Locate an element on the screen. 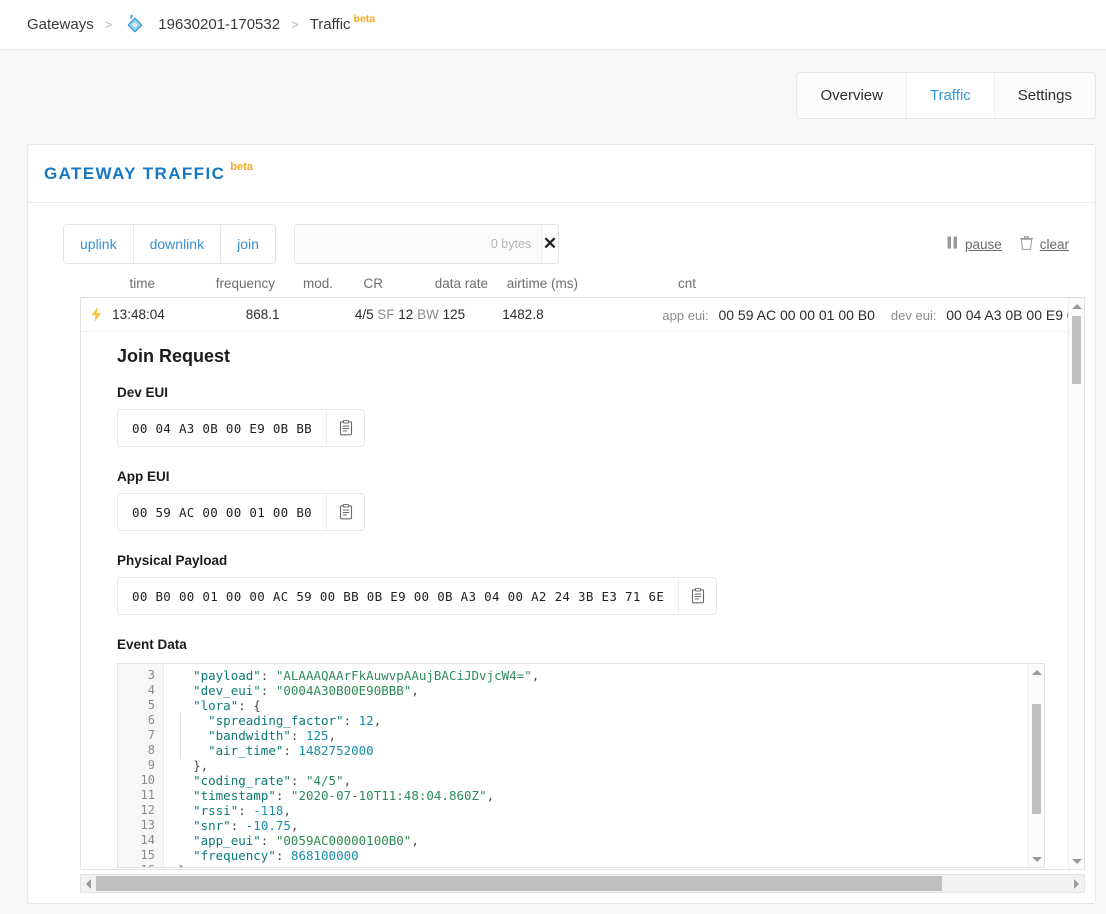  clear-button: clear is located at coordinates (1044, 244).